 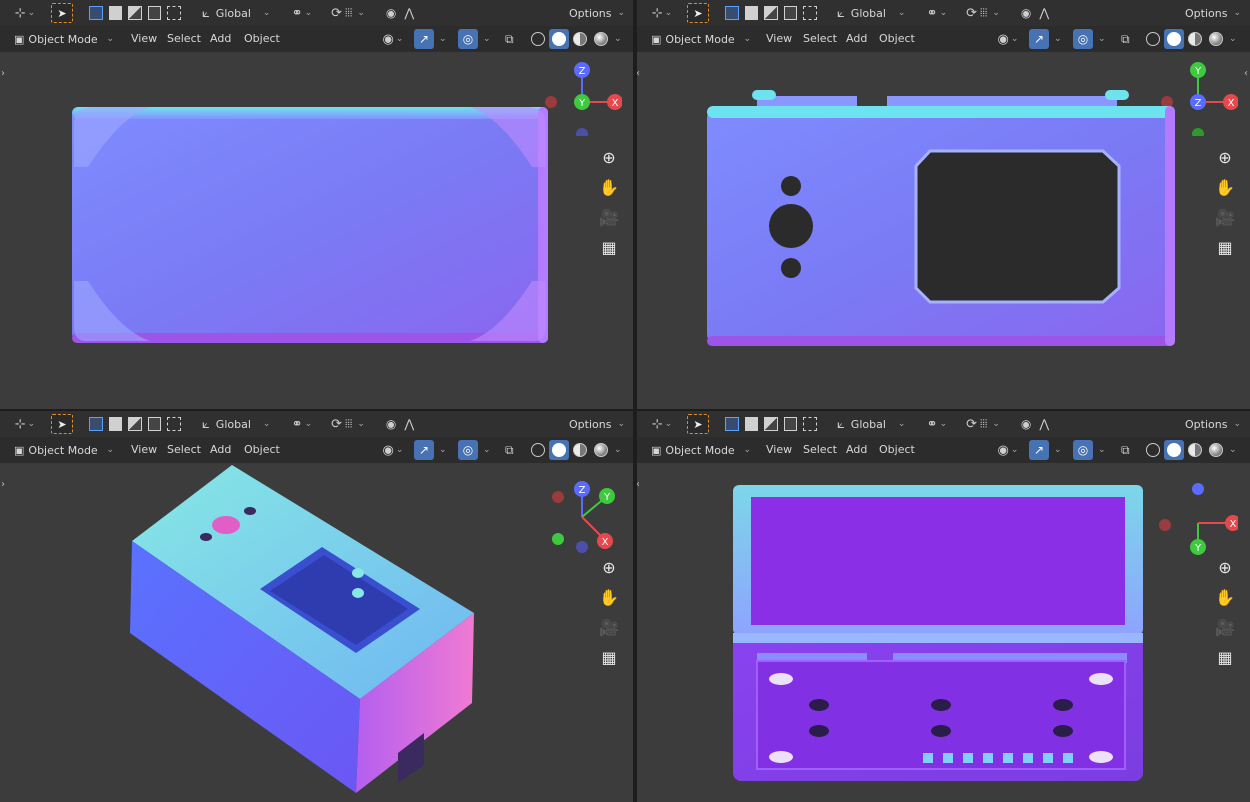 I want to click on enclosure-front-view, so click(x=310, y=222).